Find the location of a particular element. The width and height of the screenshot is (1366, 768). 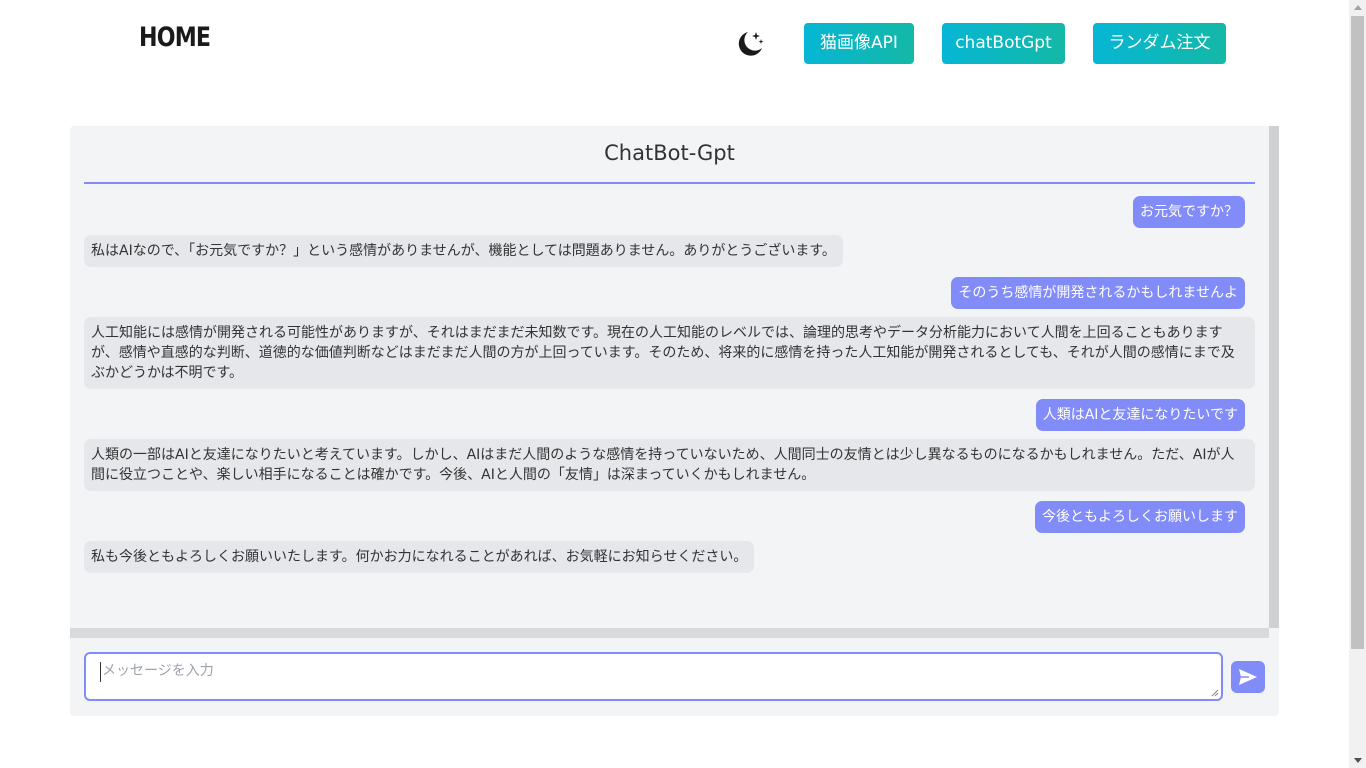

send-button is located at coordinates (1248, 677).